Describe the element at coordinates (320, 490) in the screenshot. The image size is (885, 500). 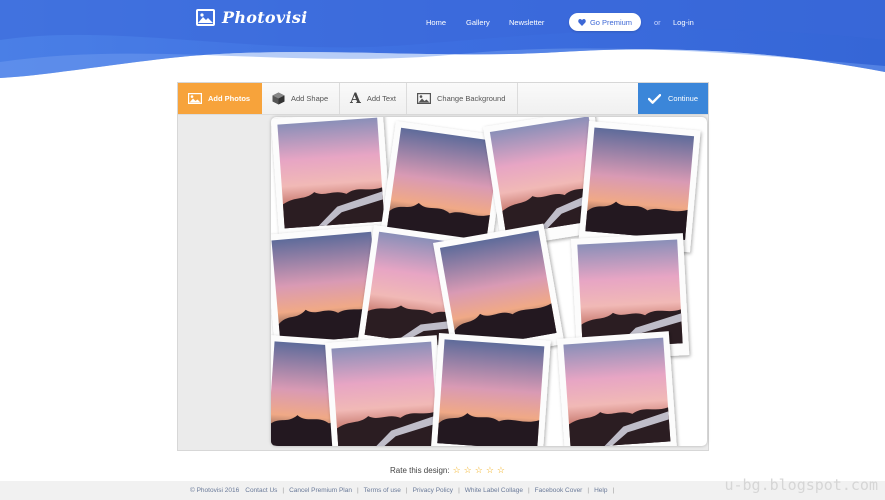
I see `footer-link-cancel-premium: Cancel Premium Plan` at that location.